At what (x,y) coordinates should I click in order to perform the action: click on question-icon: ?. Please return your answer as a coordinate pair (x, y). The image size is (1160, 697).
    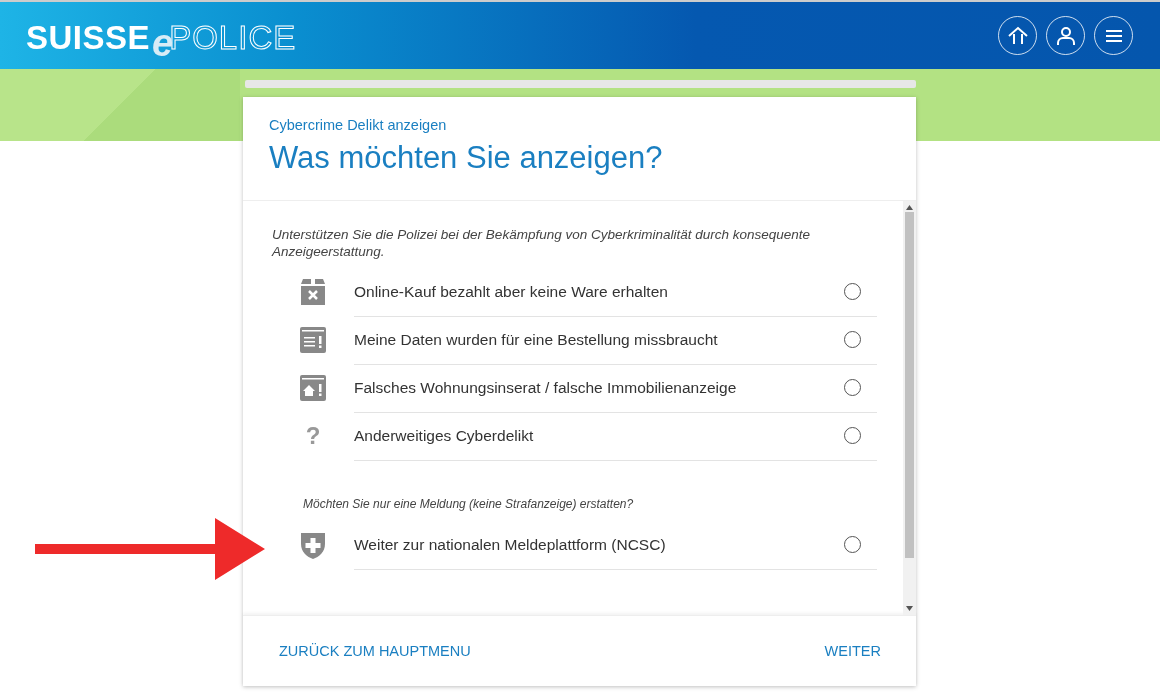
    Looking at the image, I should click on (313, 436).